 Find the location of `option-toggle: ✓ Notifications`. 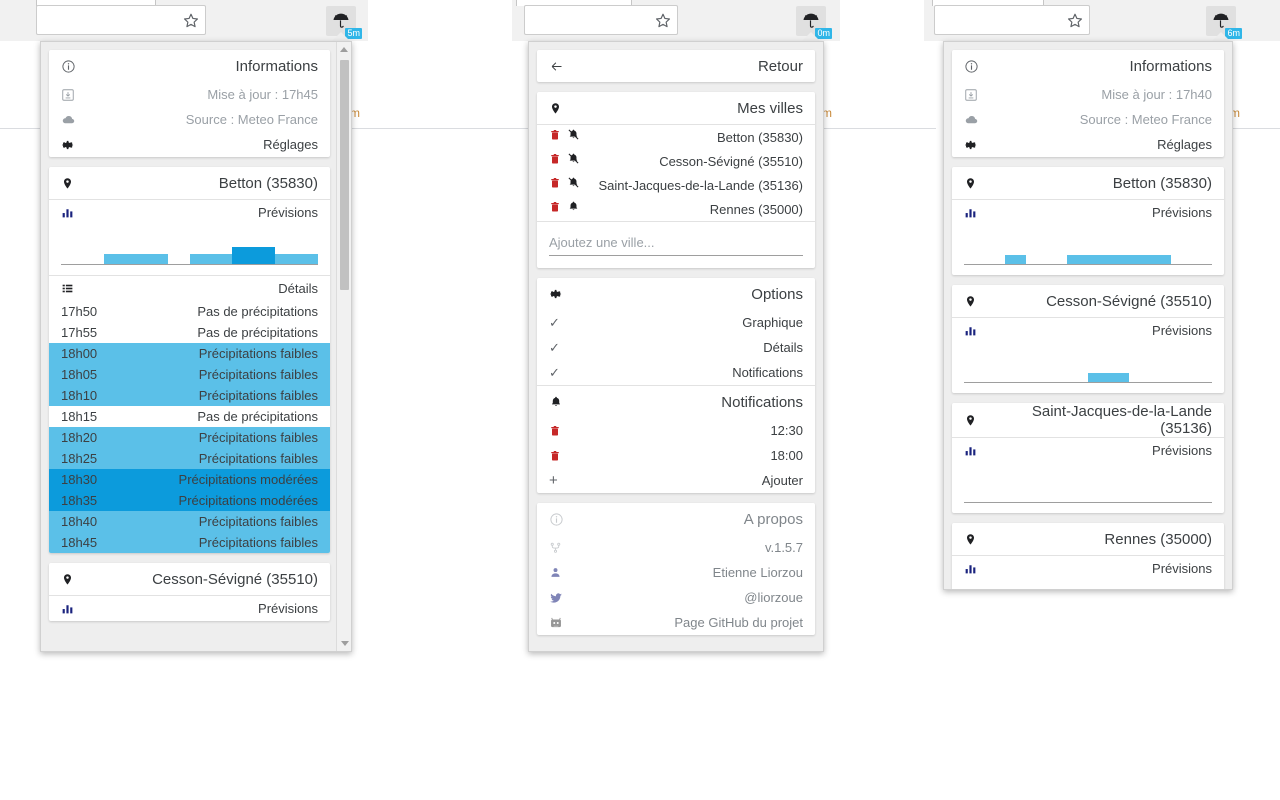

option-toggle: ✓ Notifications is located at coordinates (676, 372).